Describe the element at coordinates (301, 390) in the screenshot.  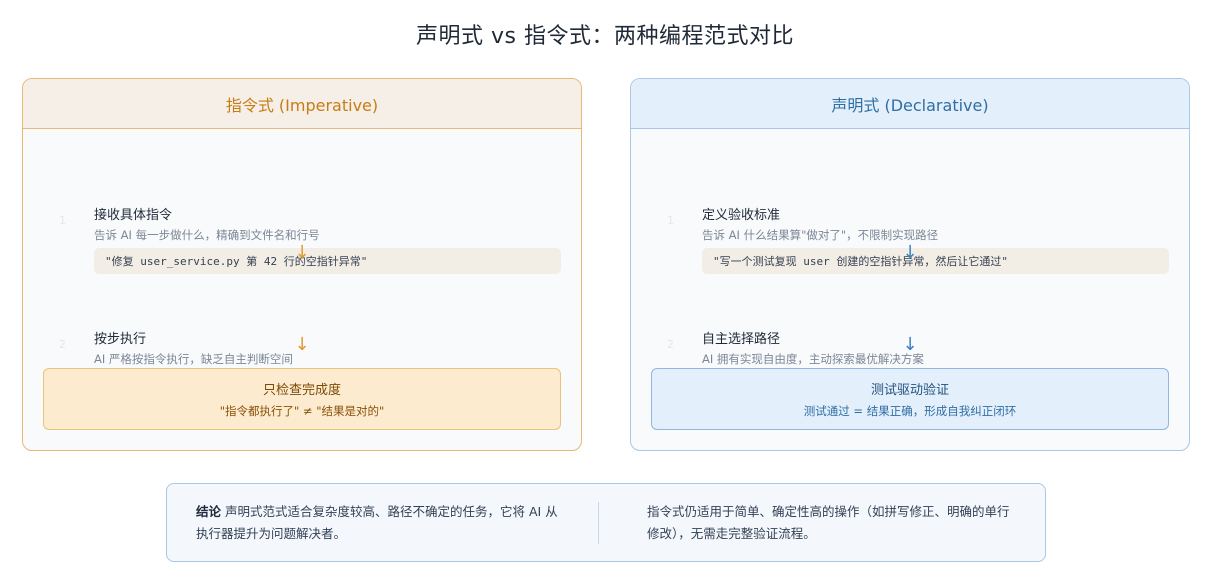
I see `result-title: 只检查完成度` at that location.